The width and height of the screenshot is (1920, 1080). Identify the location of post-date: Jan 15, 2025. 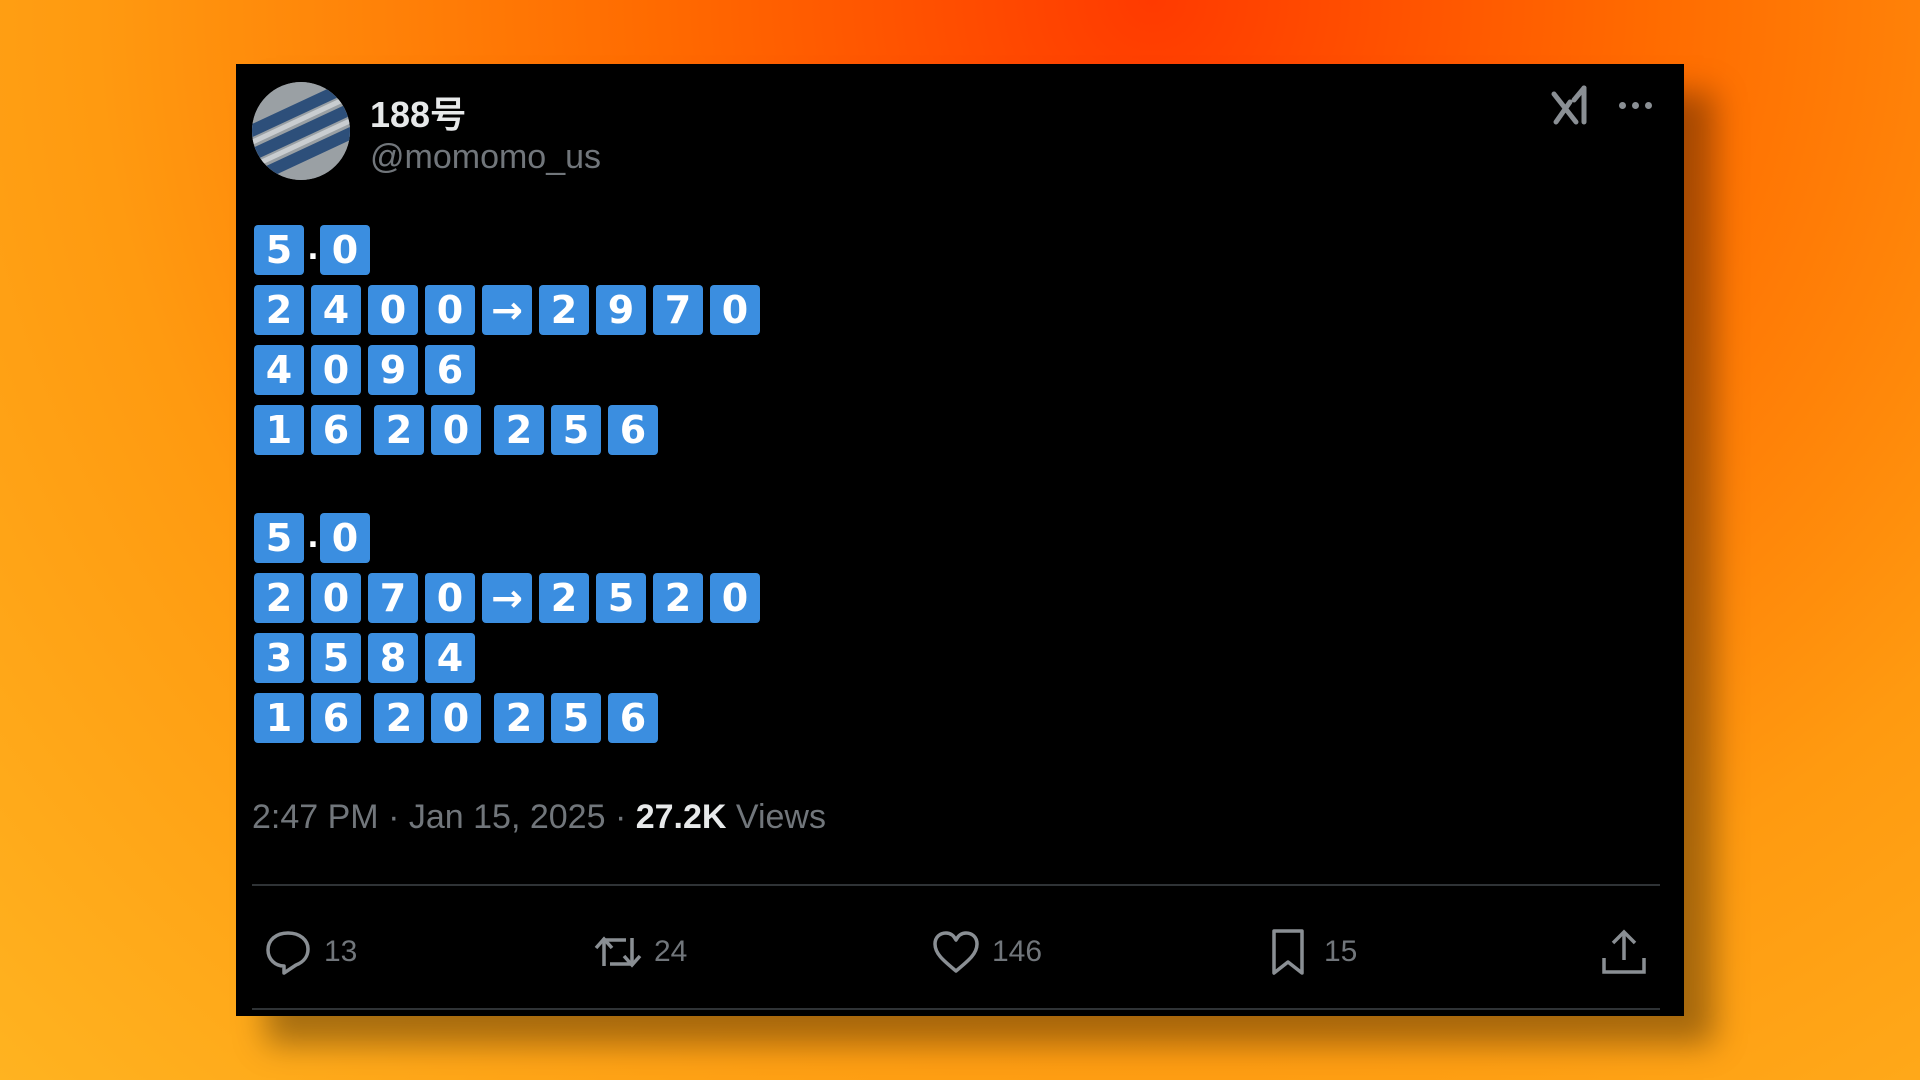
(507, 817).